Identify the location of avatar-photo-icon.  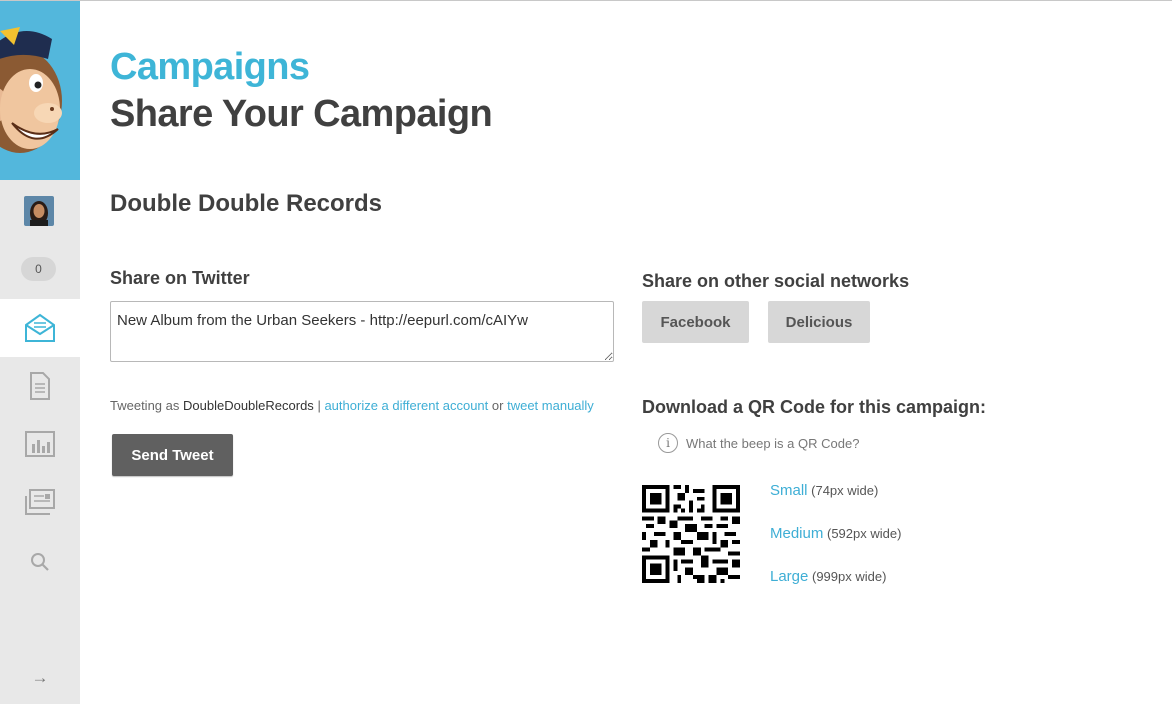
(39, 211).